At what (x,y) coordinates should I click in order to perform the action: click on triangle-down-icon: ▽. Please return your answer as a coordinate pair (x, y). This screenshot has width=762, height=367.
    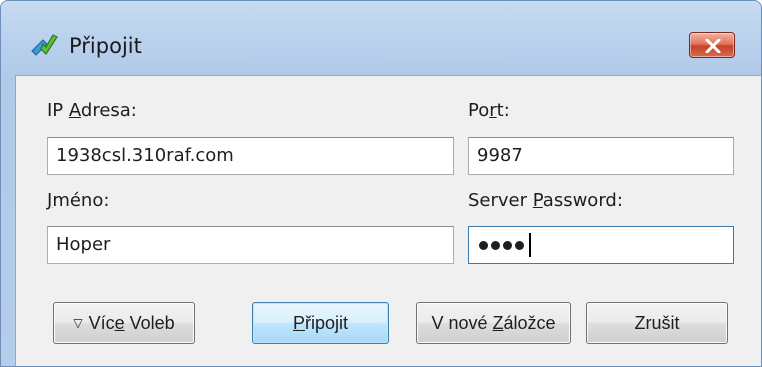
    Looking at the image, I should click on (78, 323).